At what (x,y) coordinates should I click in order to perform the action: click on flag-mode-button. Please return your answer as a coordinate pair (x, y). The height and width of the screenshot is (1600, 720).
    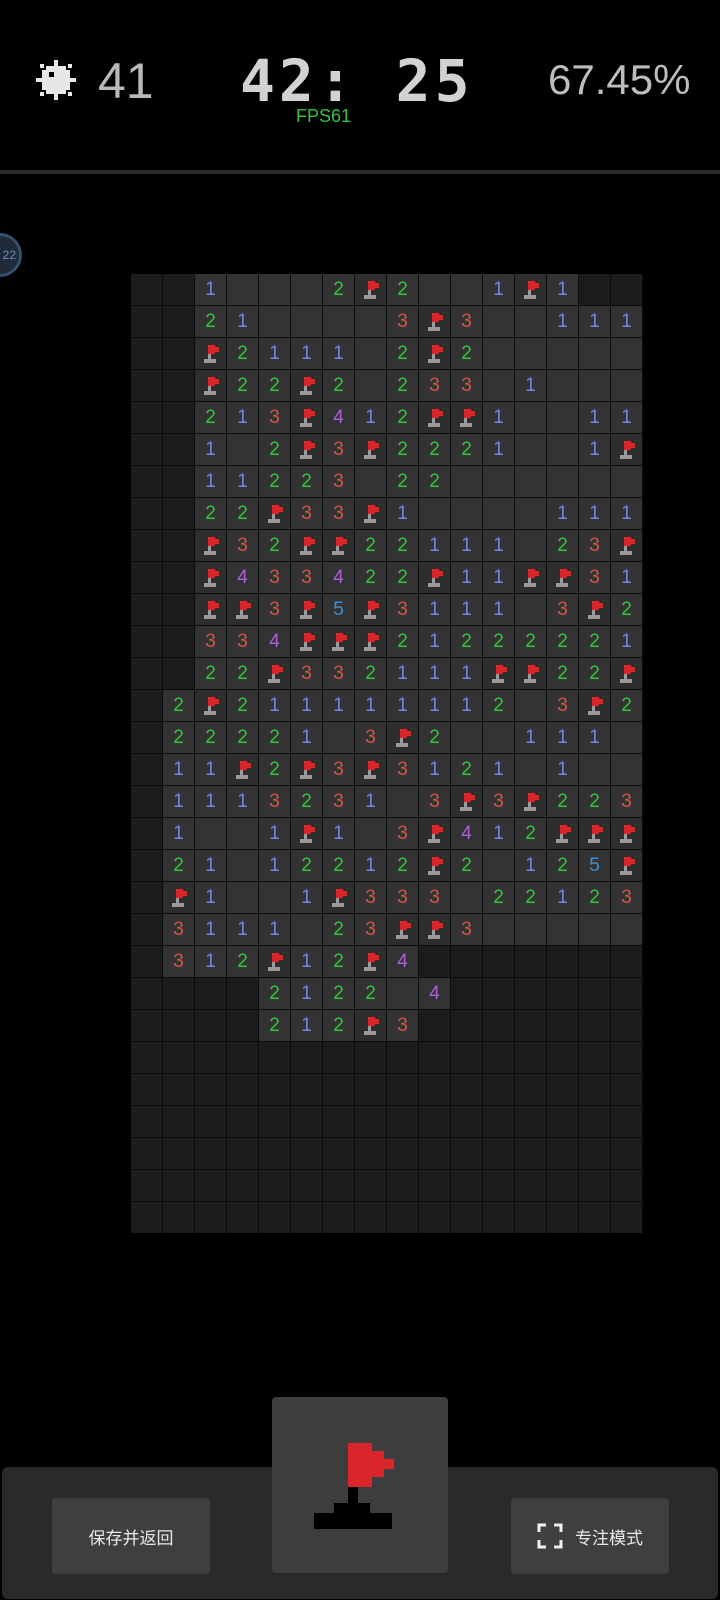
    Looking at the image, I should click on (360, 1485).